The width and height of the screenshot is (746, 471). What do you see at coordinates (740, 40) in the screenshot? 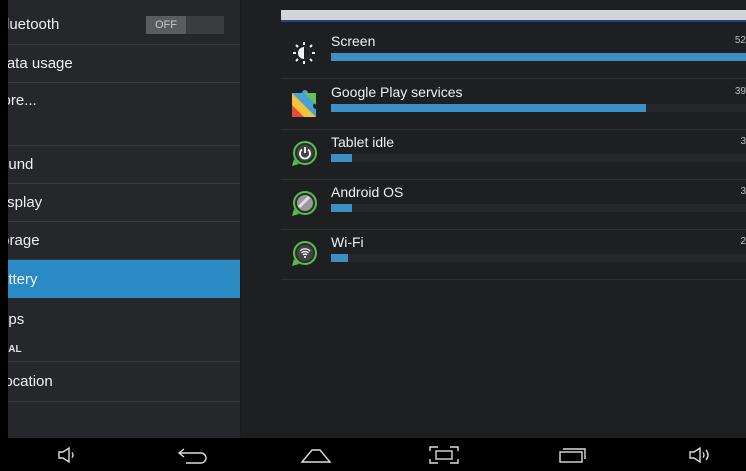
I see `usage-percent: 52` at bounding box center [740, 40].